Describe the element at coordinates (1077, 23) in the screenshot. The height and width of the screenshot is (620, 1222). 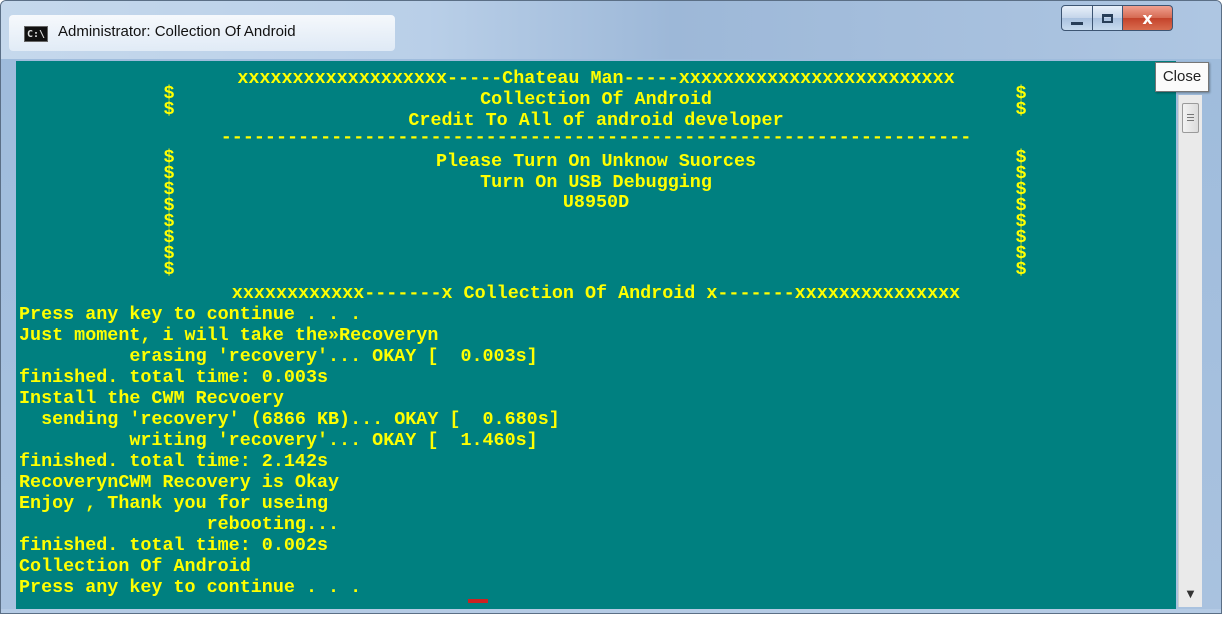
I see `minimize-icon` at that location.